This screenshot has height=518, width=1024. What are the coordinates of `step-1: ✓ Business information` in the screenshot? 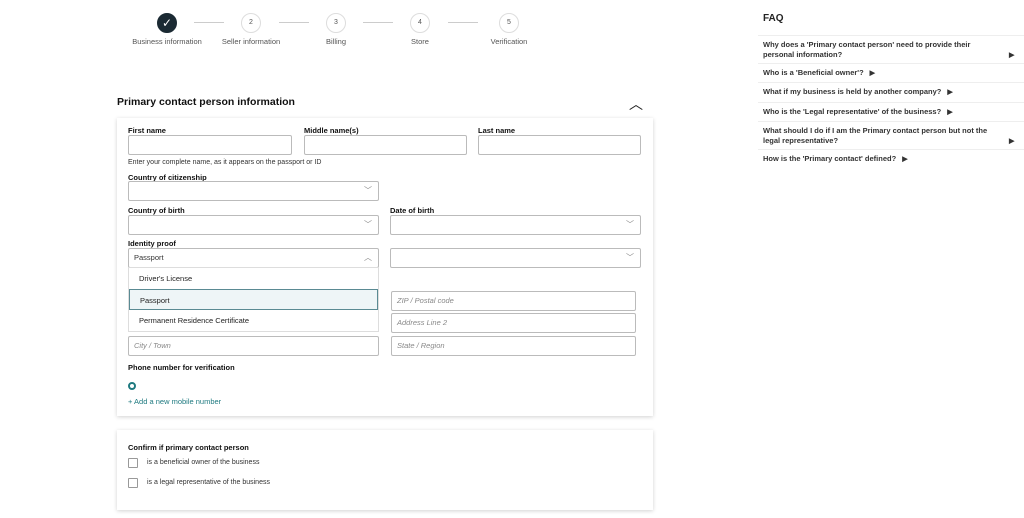 It's located at (167, 30).